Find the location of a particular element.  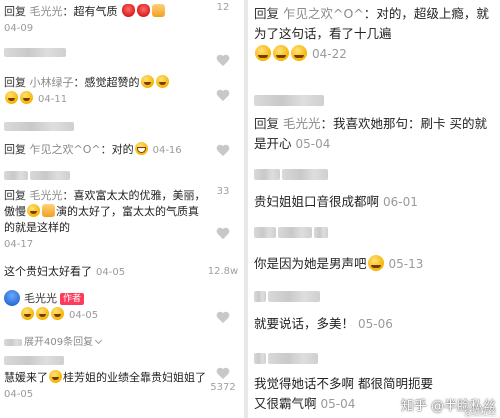

comment-r4: 你是因为她是男声吧 05-13 is located at coordinates (377, 264).